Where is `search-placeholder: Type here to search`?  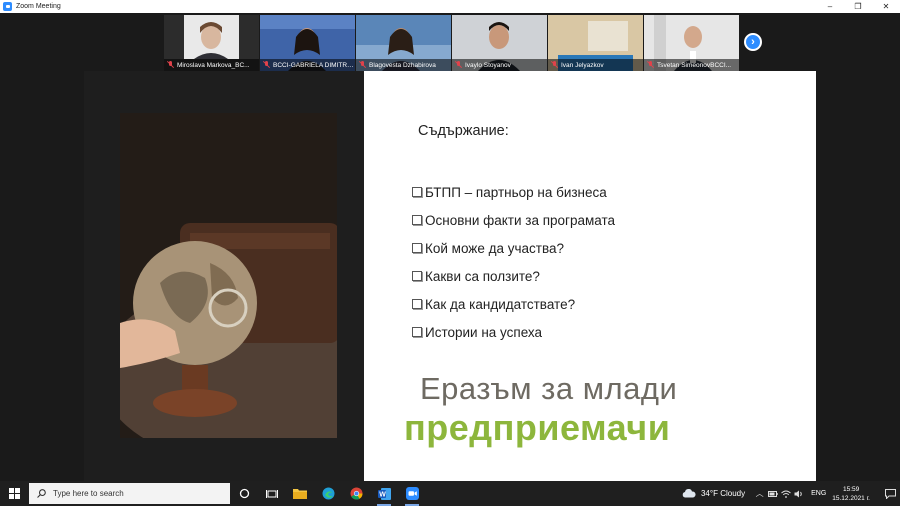
search-placeholder: Type here to search is located at coordinates (88, 493).